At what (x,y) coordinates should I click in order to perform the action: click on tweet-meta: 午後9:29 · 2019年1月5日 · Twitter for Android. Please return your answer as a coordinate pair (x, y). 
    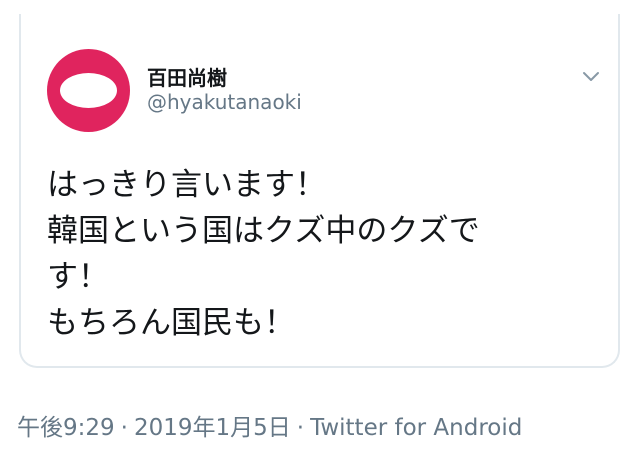
    Looking at the image, I should click on (269, 425).